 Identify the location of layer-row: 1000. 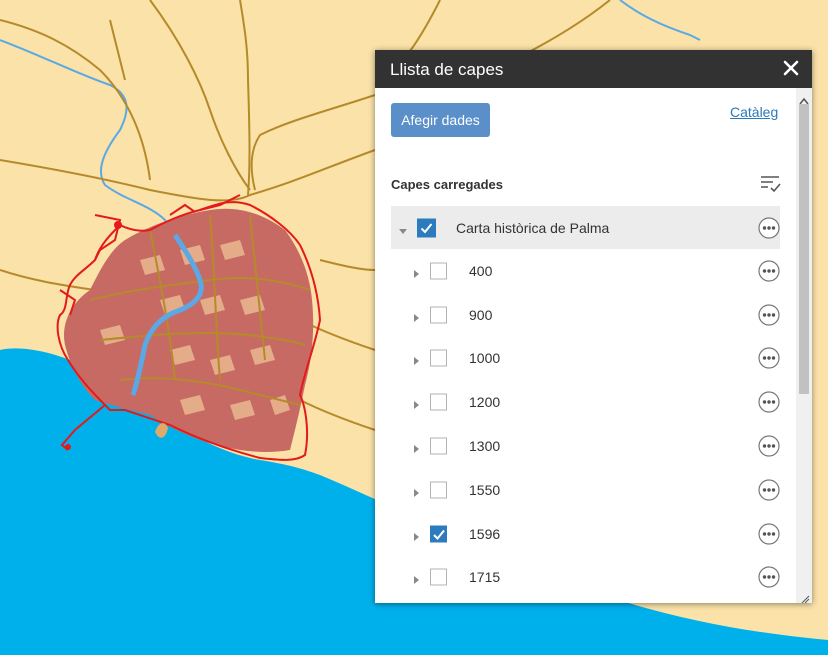
(585, 359).